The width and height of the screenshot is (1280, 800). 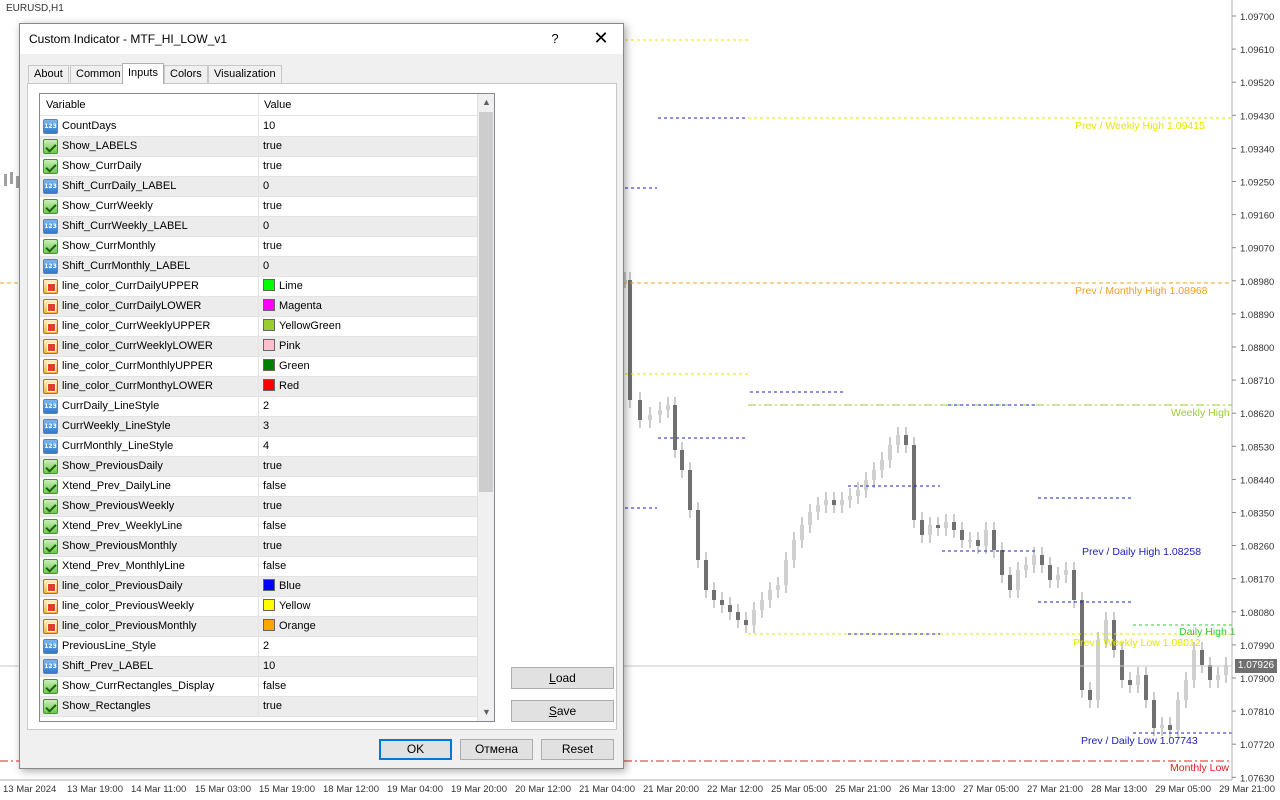 I want to click on column-header-variable: Variable, so click(x=149, y=105).